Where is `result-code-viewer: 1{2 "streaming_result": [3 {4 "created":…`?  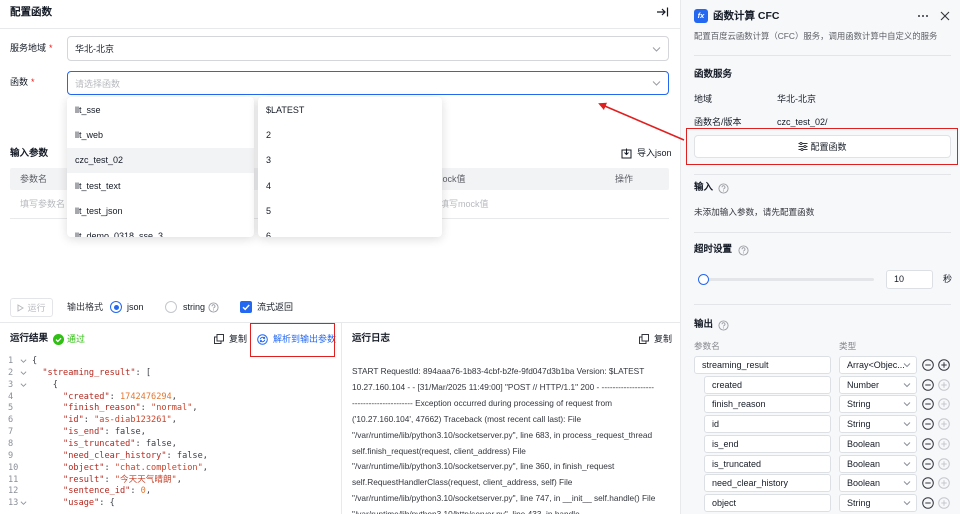
result-code-viewer: 1{2 "streaming_result": [3 {4 "created":… is located at coordinates (170, 434).